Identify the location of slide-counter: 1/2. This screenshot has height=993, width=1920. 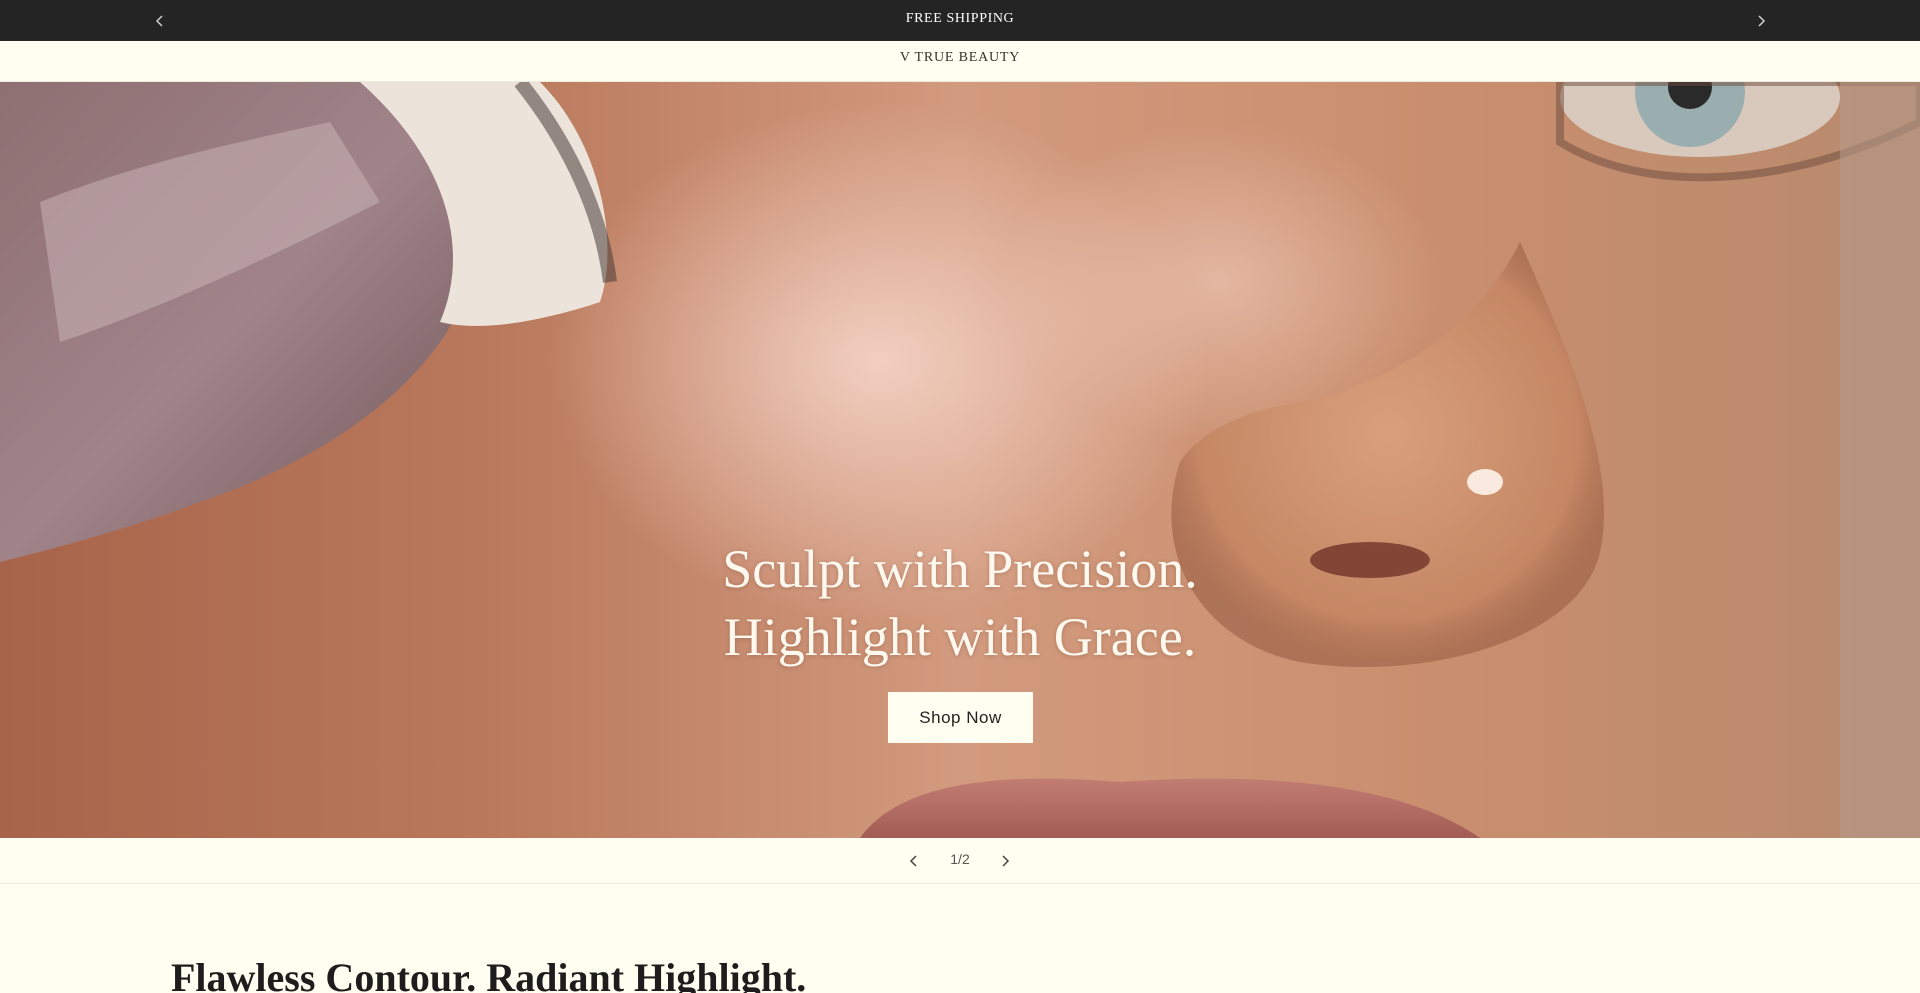
(960, 859).